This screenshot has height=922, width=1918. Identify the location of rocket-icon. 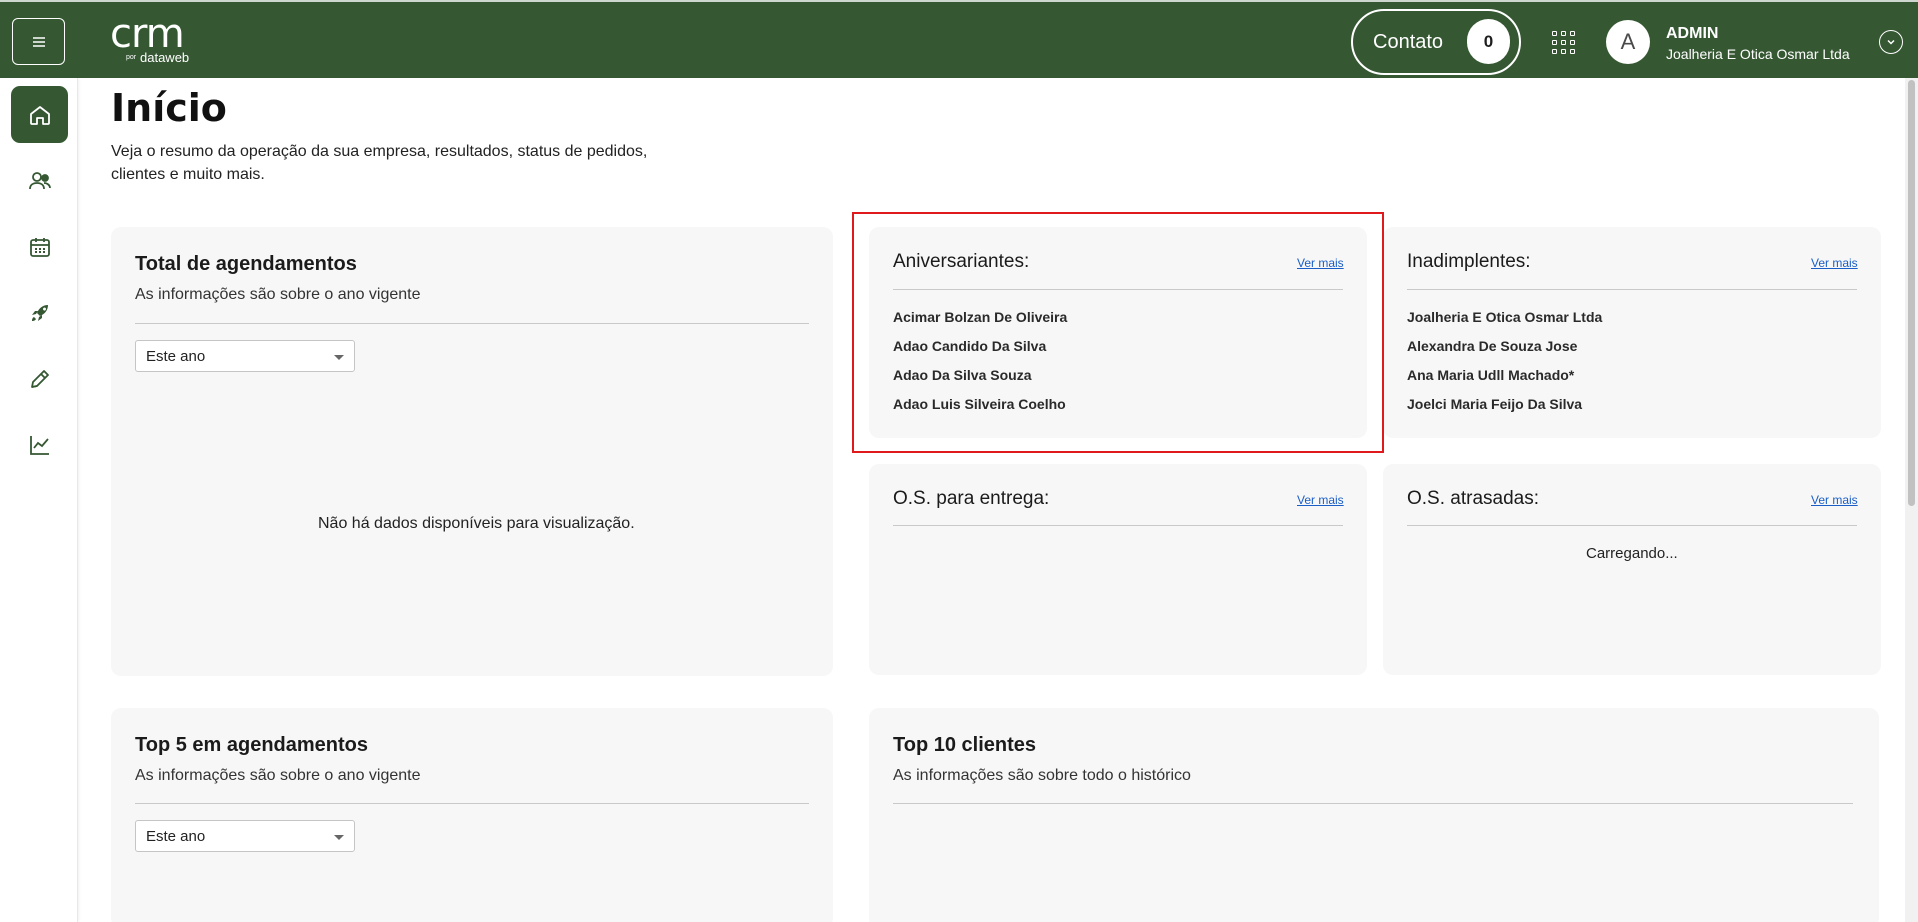
(39, 312).